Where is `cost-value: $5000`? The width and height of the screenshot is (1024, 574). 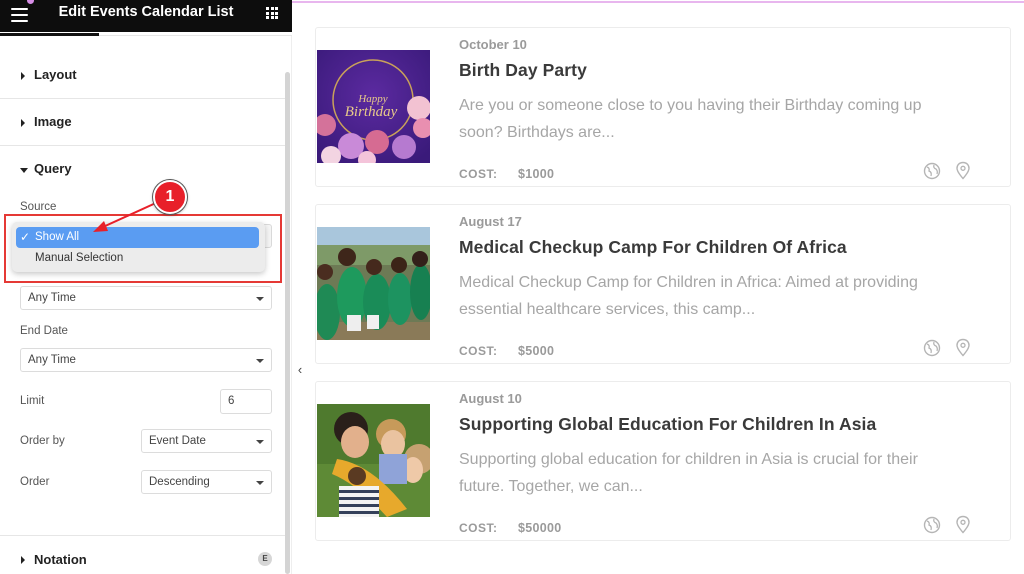
cost-value: $5000 is located at coordinates (536, 351).